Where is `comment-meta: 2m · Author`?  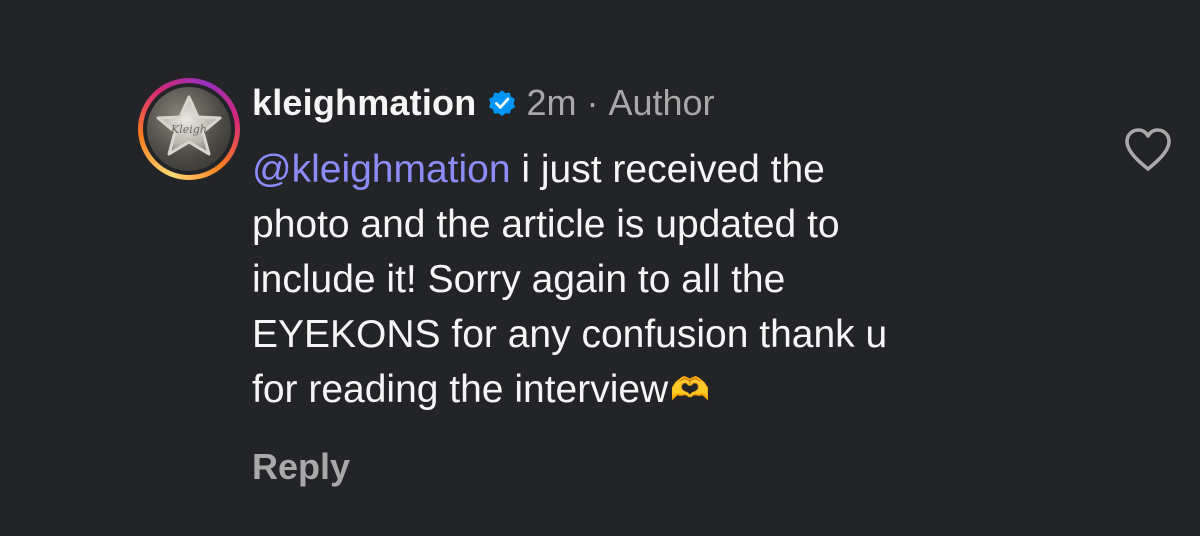 comment-meta: 2m · Author is located at coordinates (620, 103).